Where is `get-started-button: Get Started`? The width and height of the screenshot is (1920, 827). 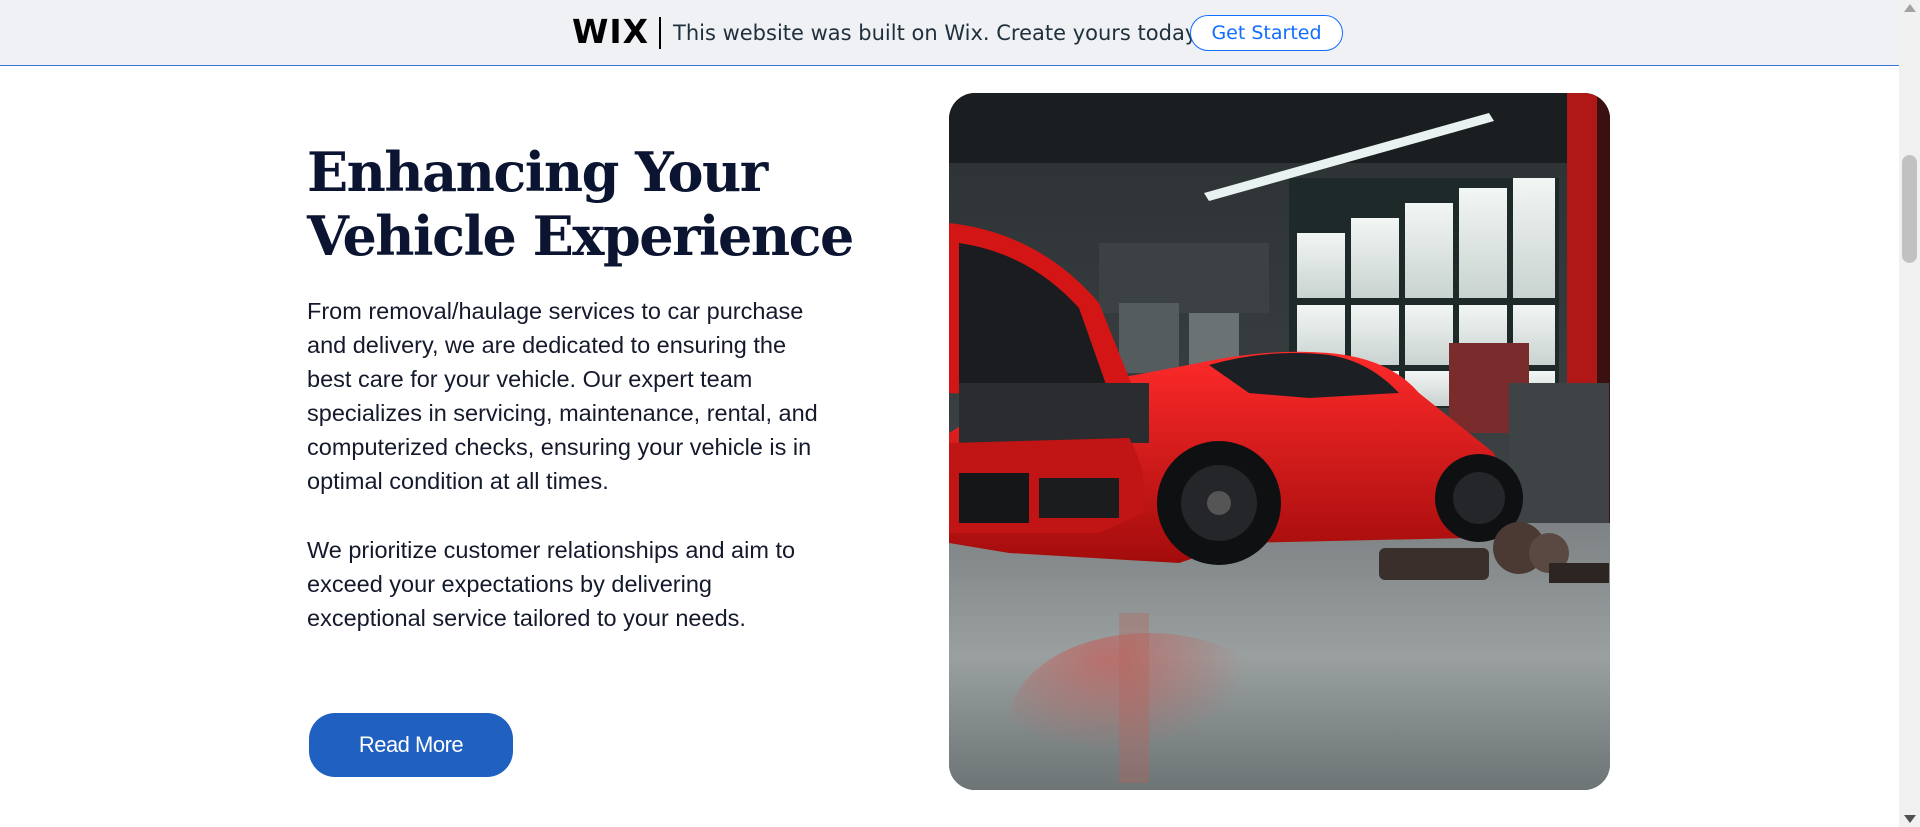 get-started-button: Get Started is located at coordinates (1266, 33).